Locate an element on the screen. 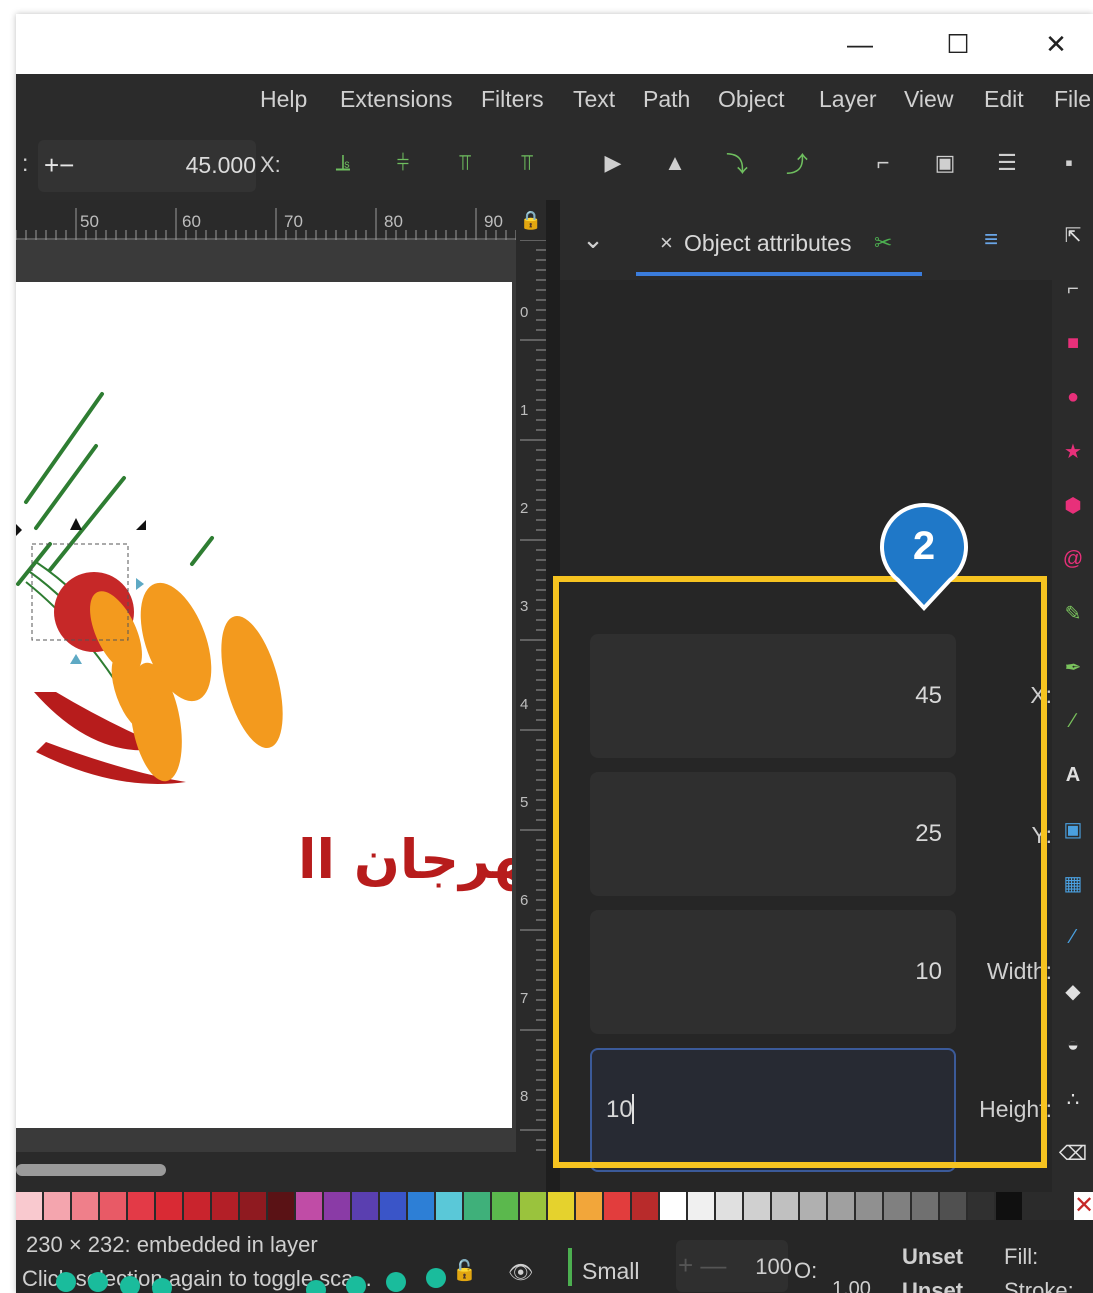 This screenshot has height=1293, width=1093. menu-text: Text is located at coordinates (594, 99).